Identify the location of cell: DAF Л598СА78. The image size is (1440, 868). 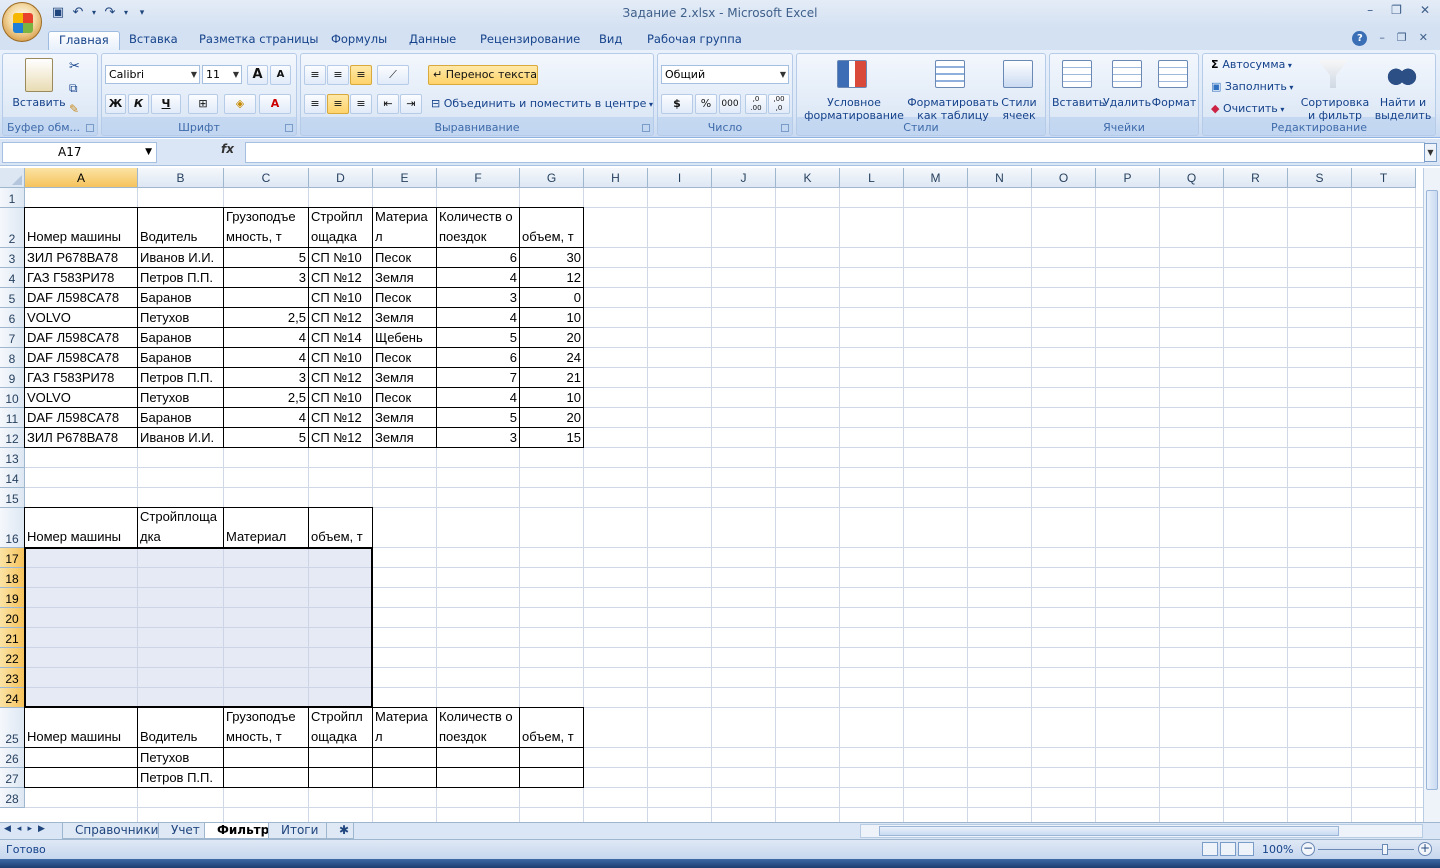
(81, 297).